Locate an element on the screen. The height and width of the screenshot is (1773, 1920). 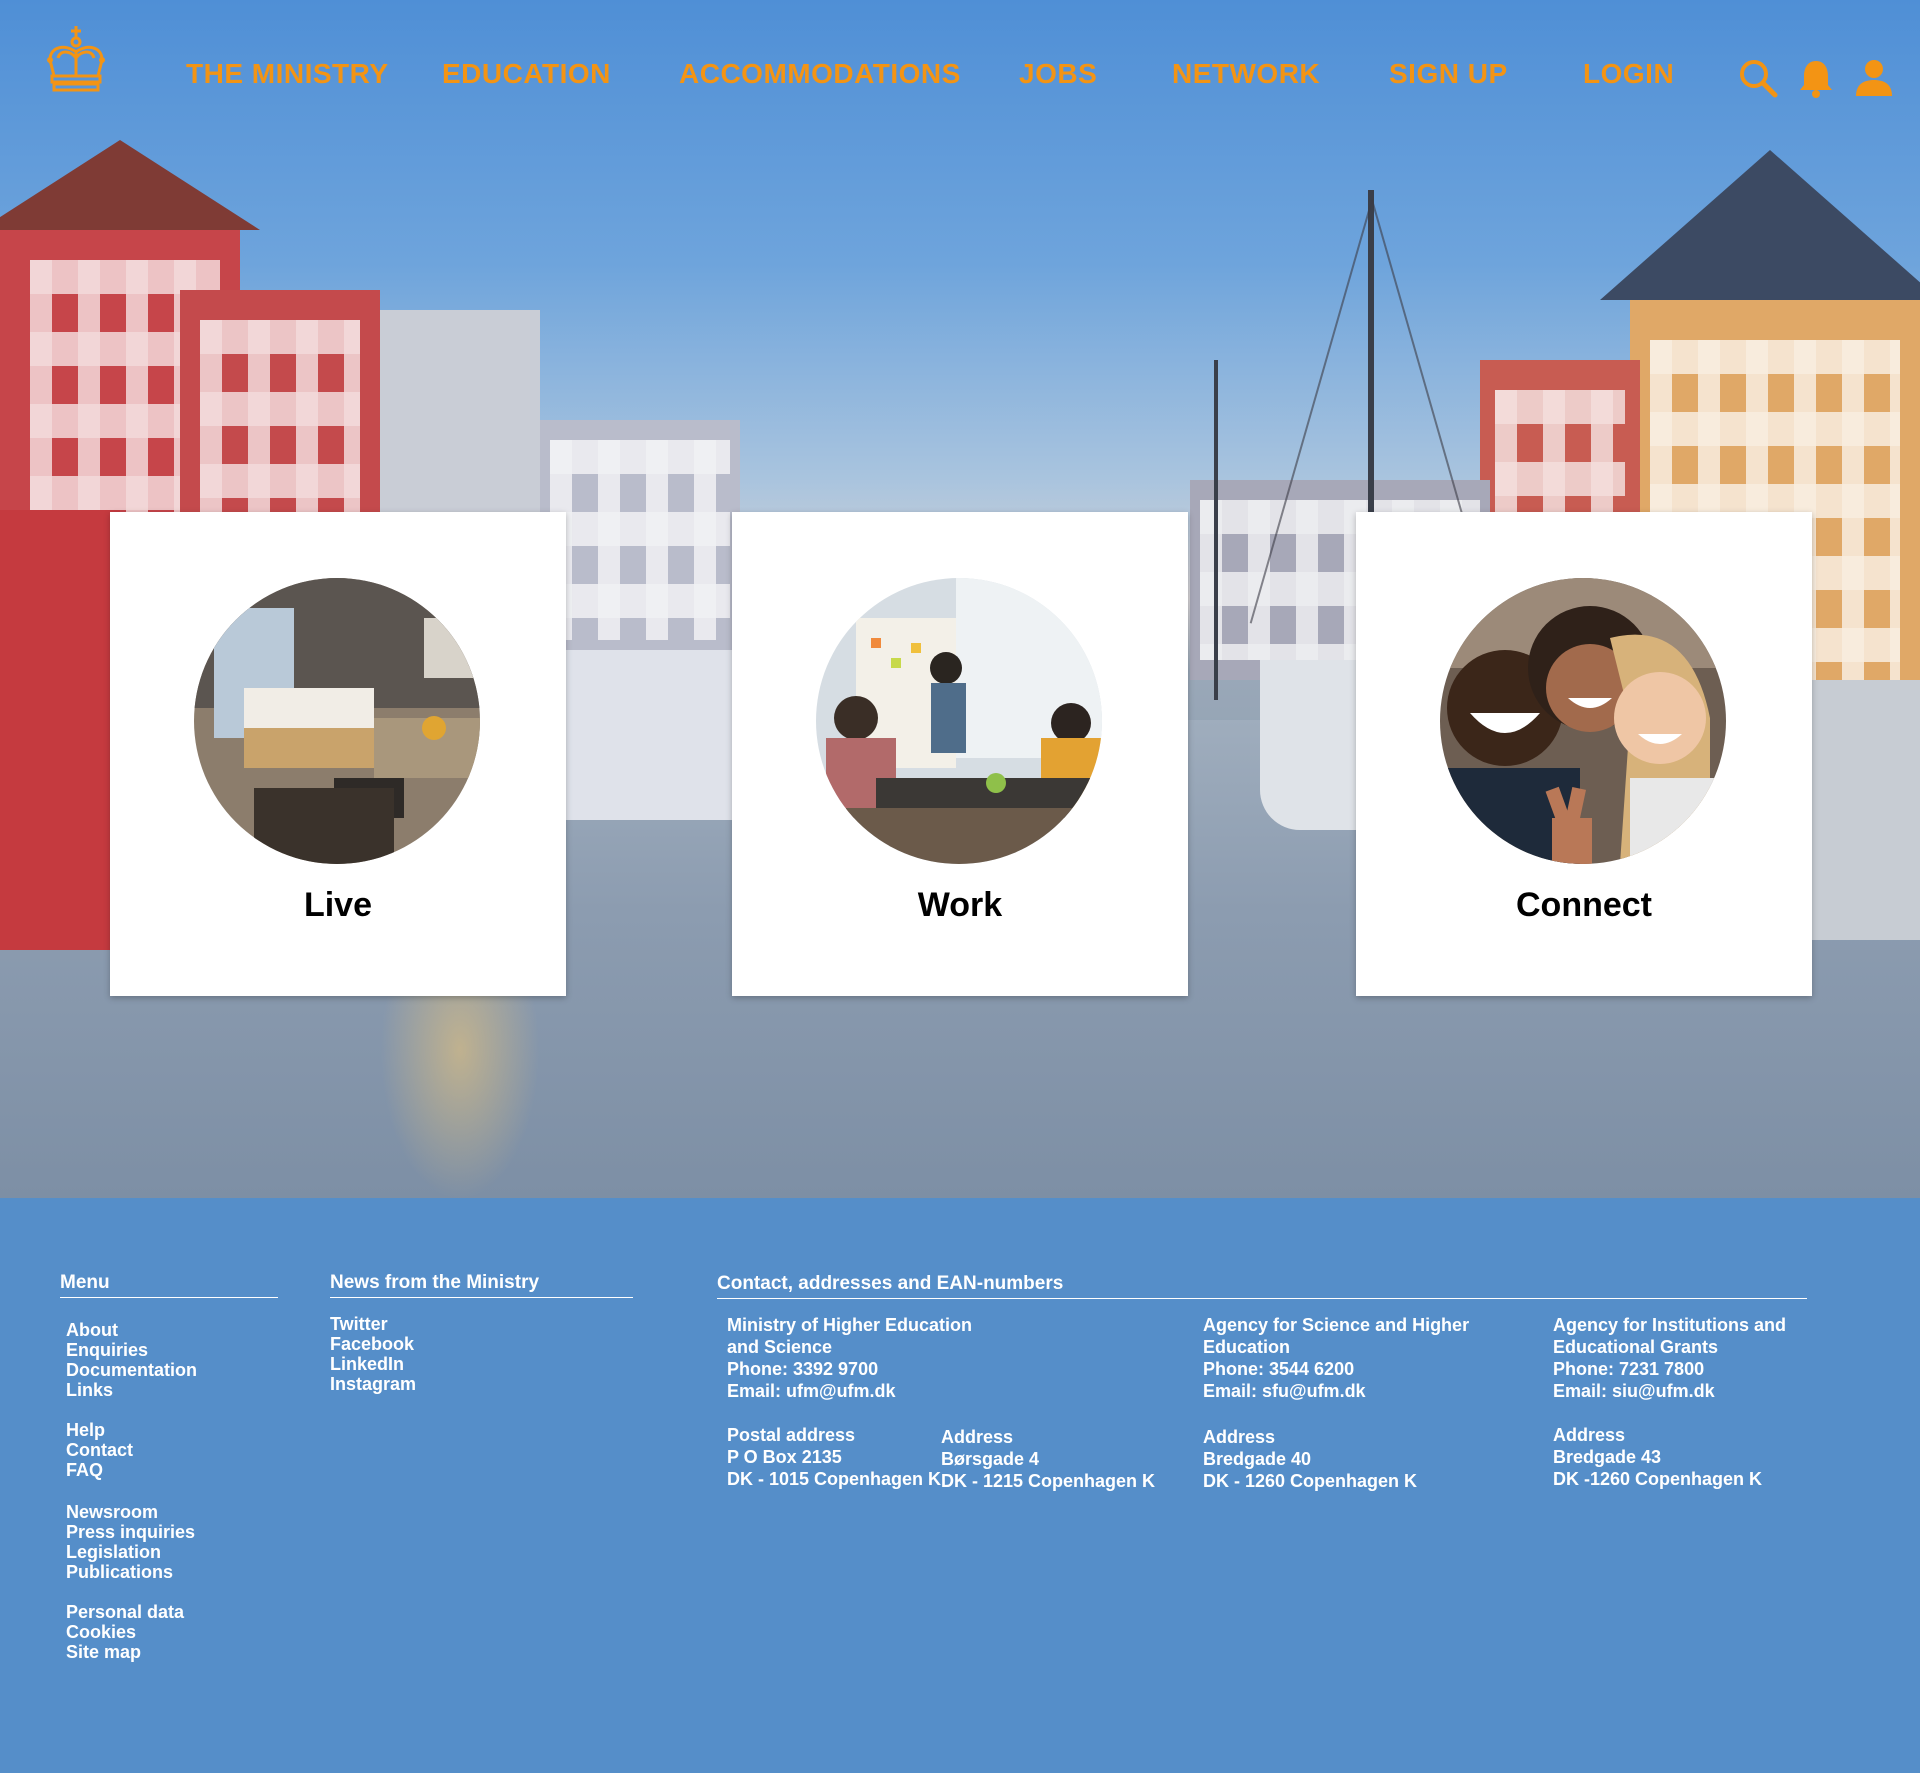
ministry-email: Email: ufm@ufm.dk is located at coordinates (811, 1391).